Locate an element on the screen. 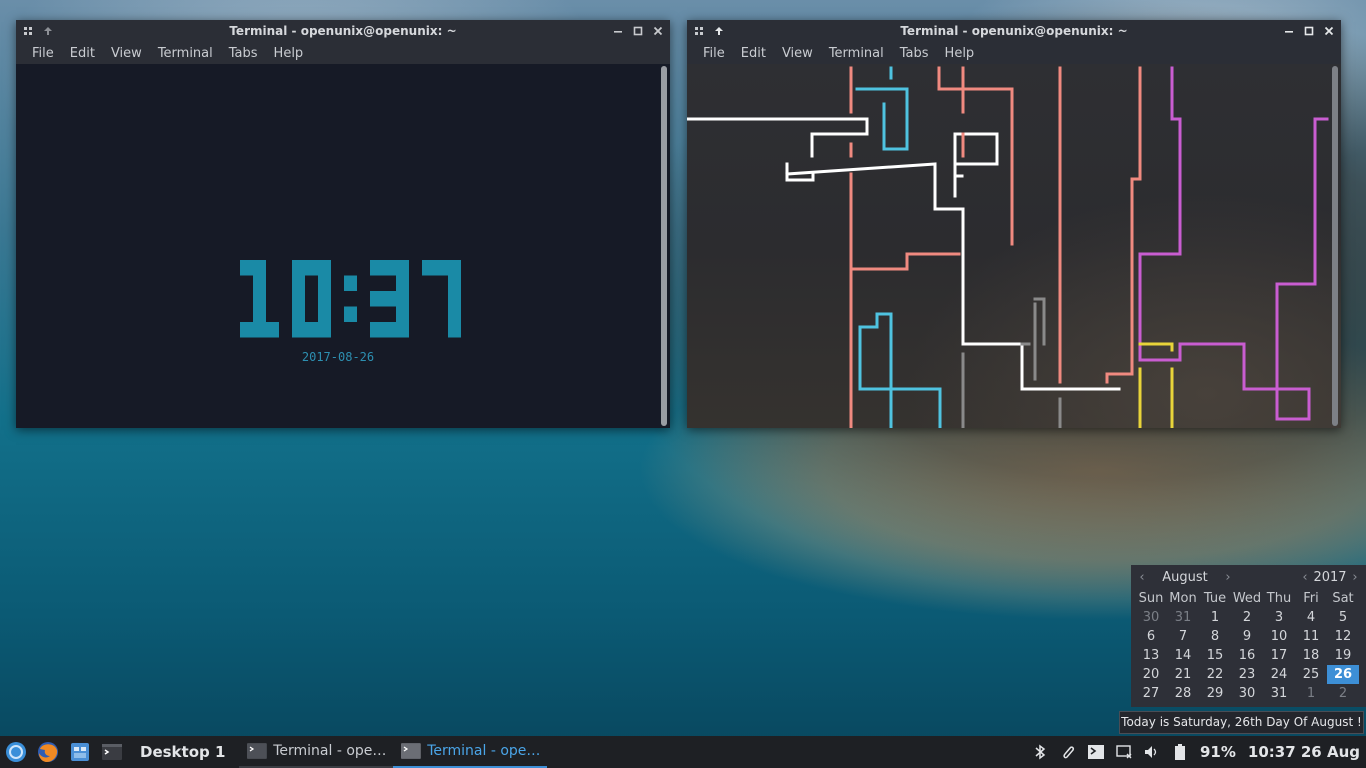 The width and height of the screenshot is (1366, 768). calendar-day: 26 is located at coordinates (1343, 674).